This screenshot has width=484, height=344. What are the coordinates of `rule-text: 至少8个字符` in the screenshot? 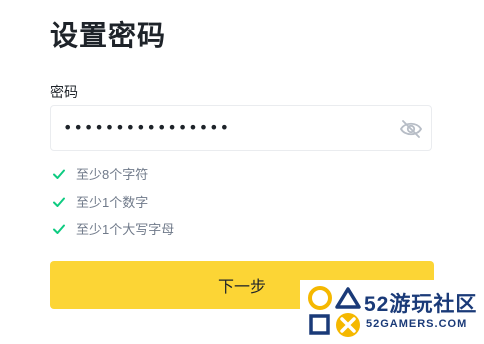 It's located at (112, 174).